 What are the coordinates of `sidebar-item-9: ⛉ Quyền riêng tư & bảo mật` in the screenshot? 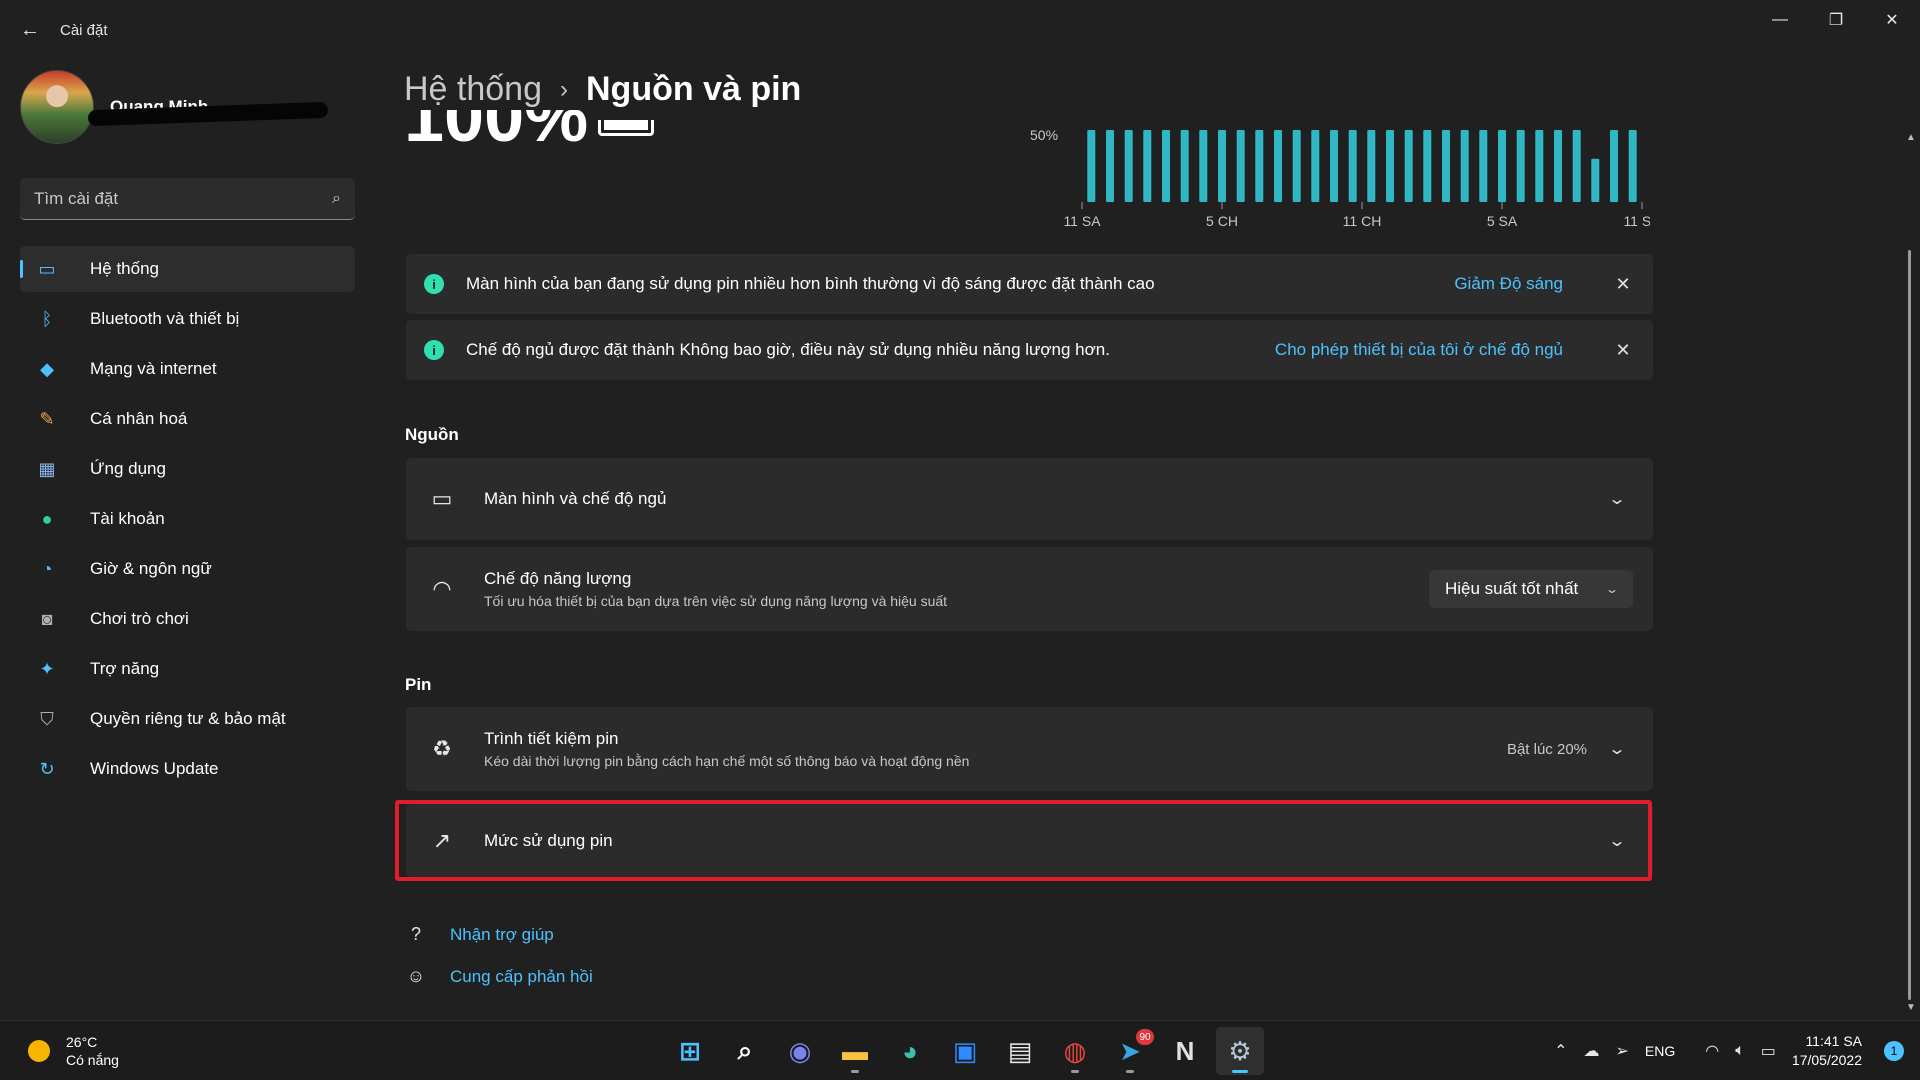 It's located at (187, 719).